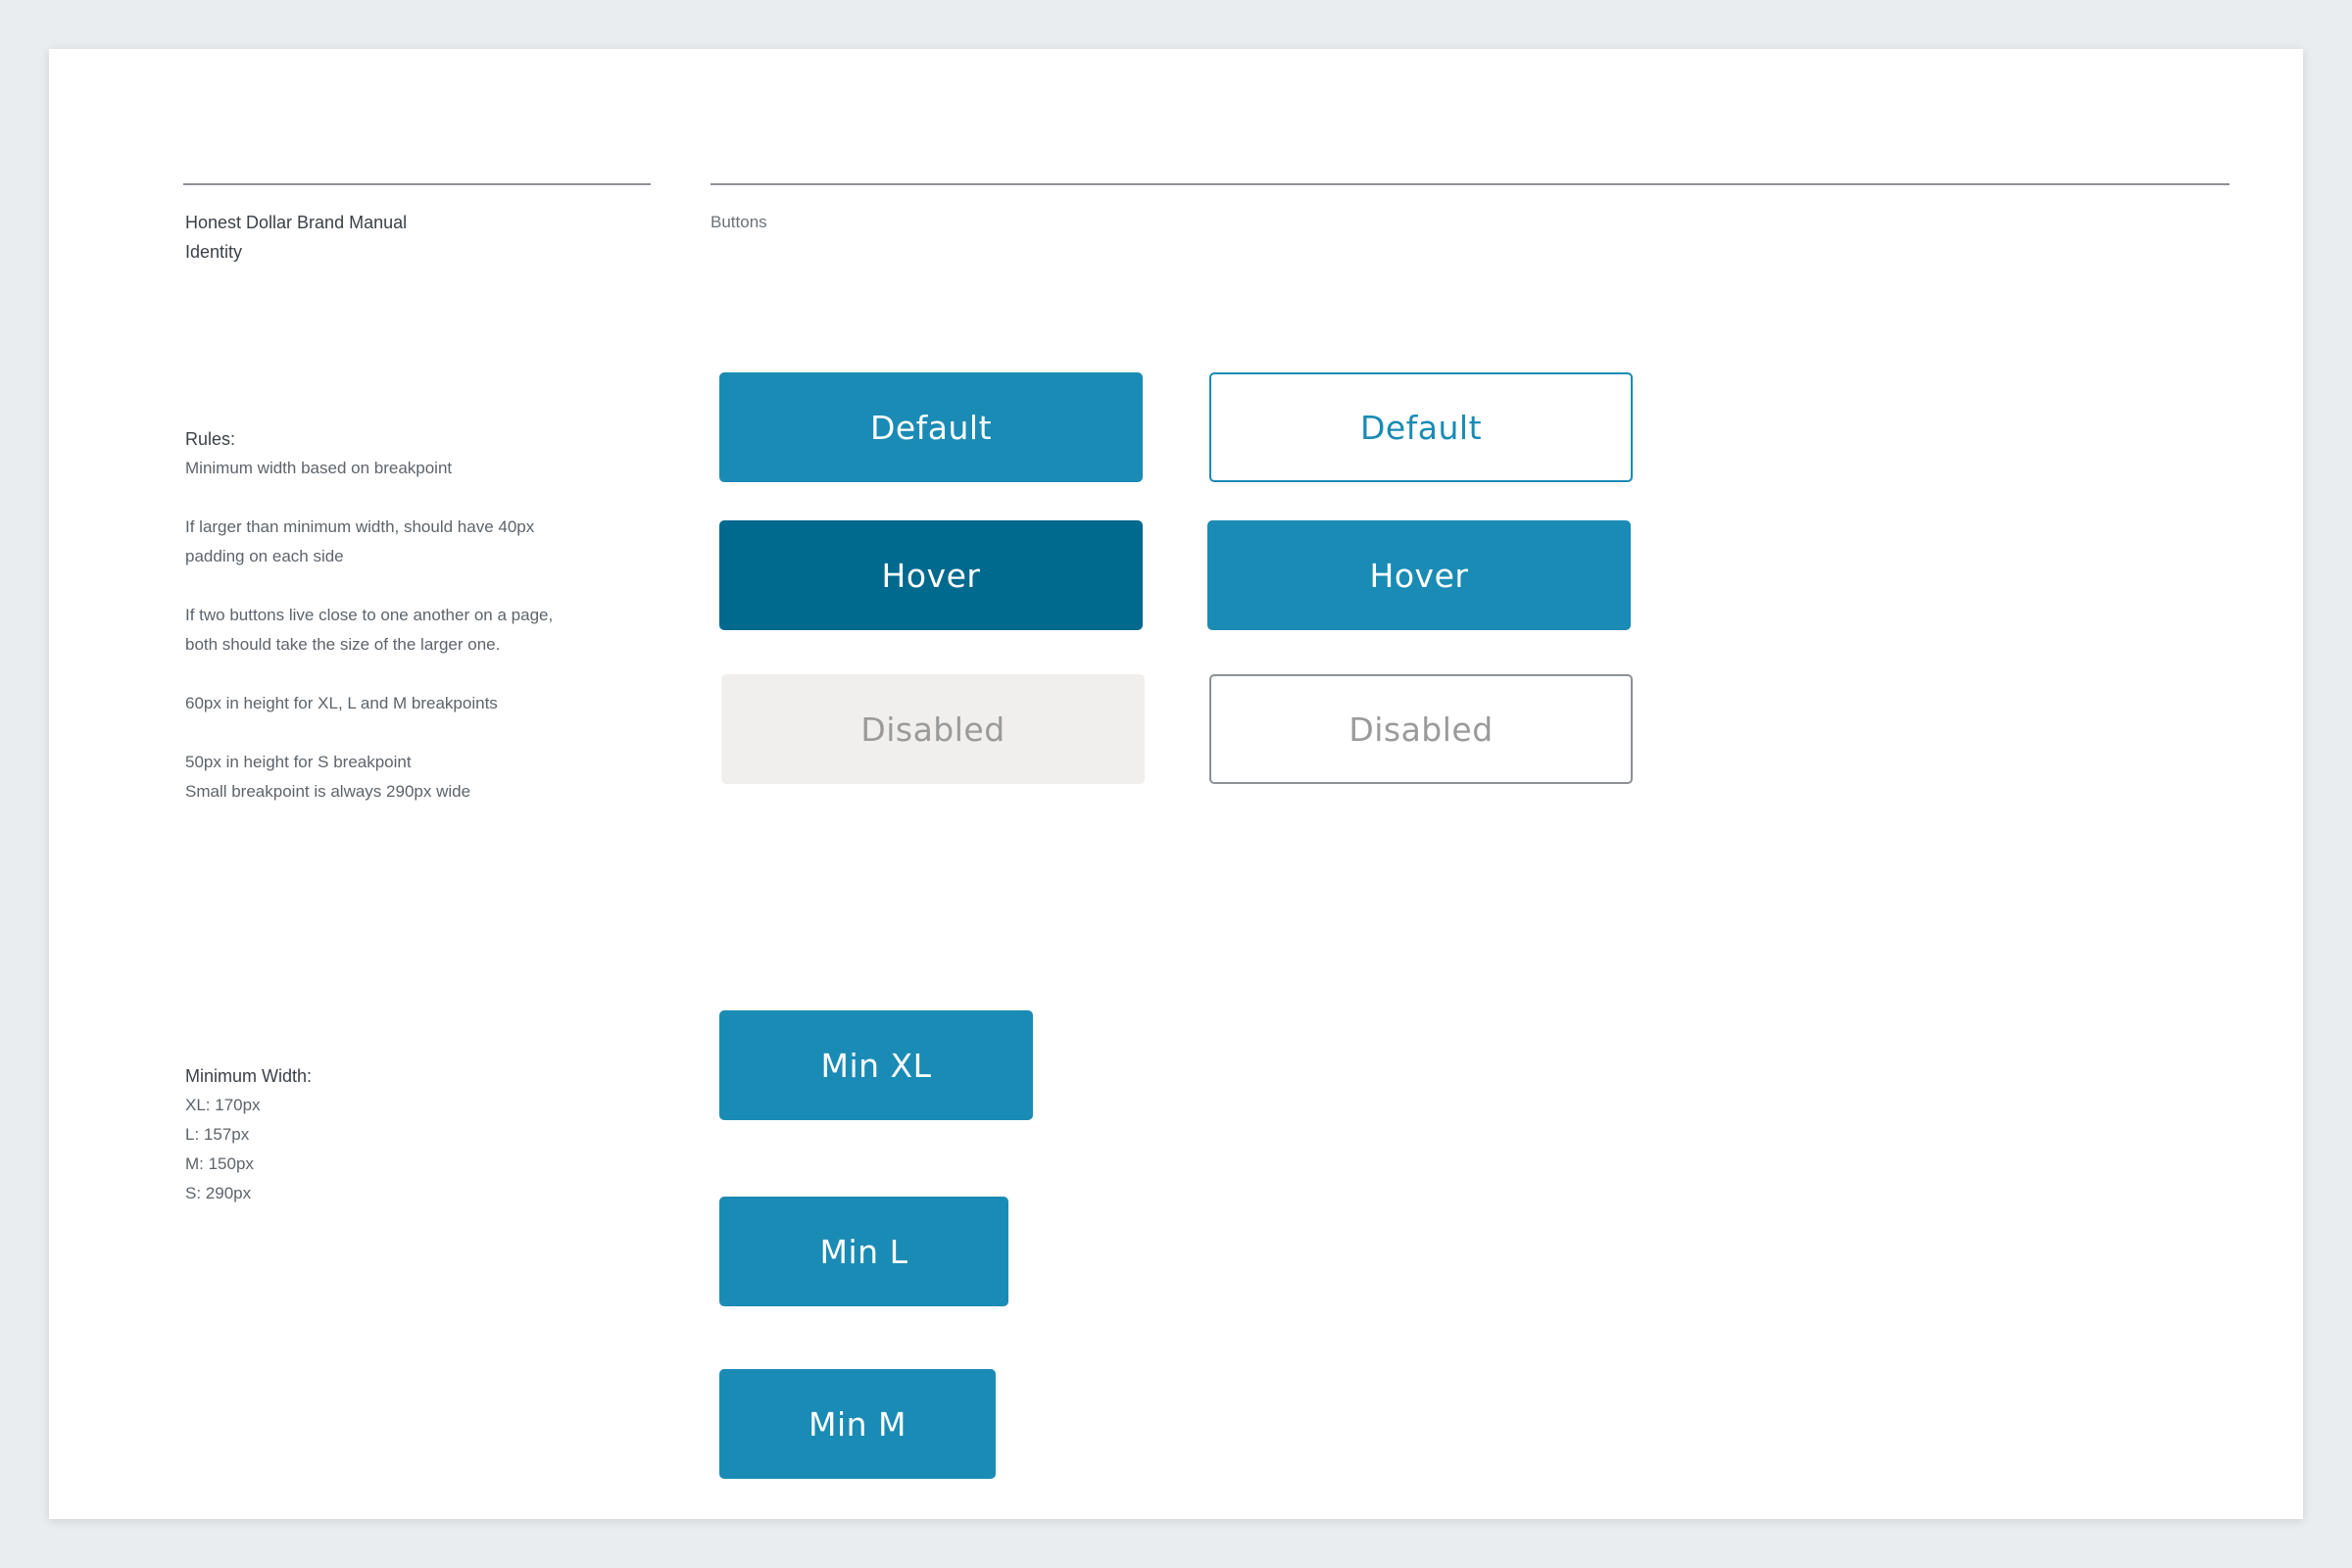 The height and width of the screenshot is (1568, 2352). I want to click on min-width-s: S: 290px, so click(218, 1193).